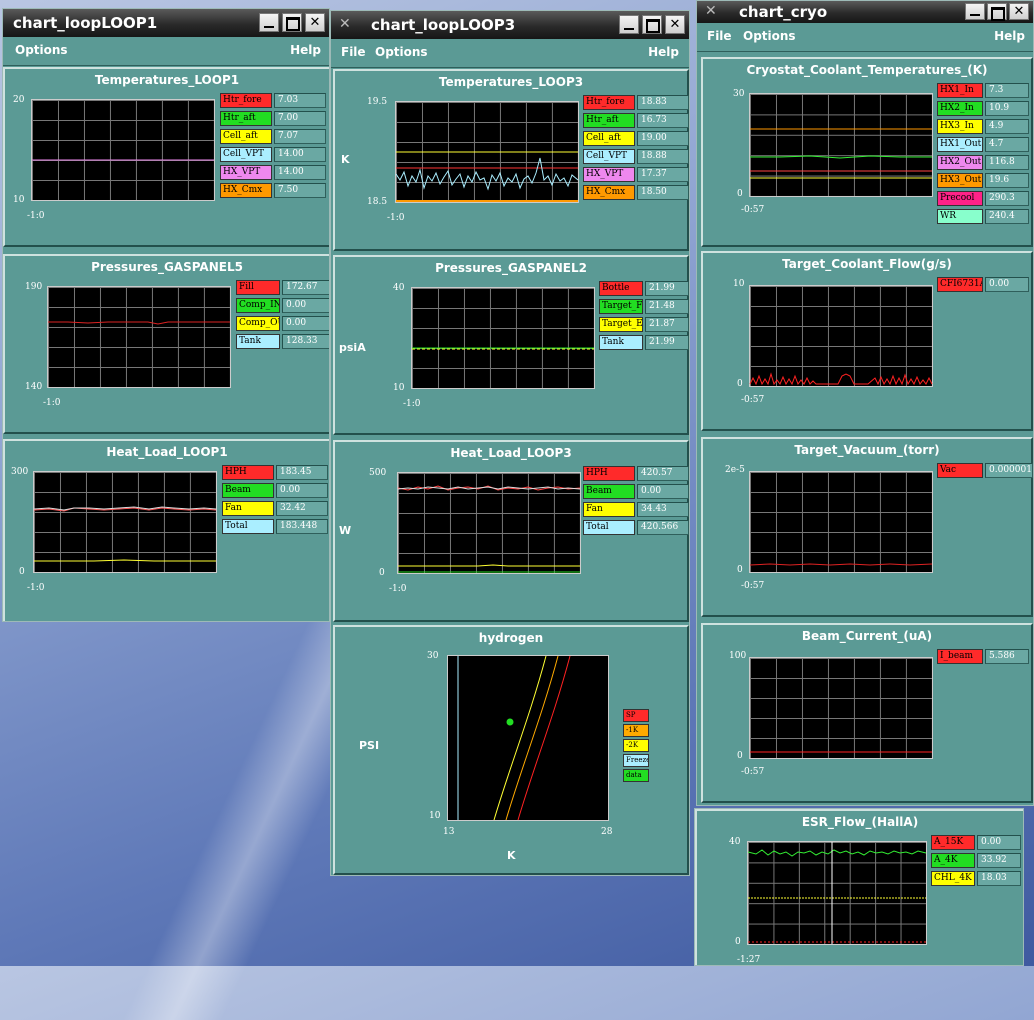 The image size is (1034, 1020). What do you see at coordinates (487, 174) in the screenshot?
I see `trace-cell-vpt` at bounding box center [487, 174].